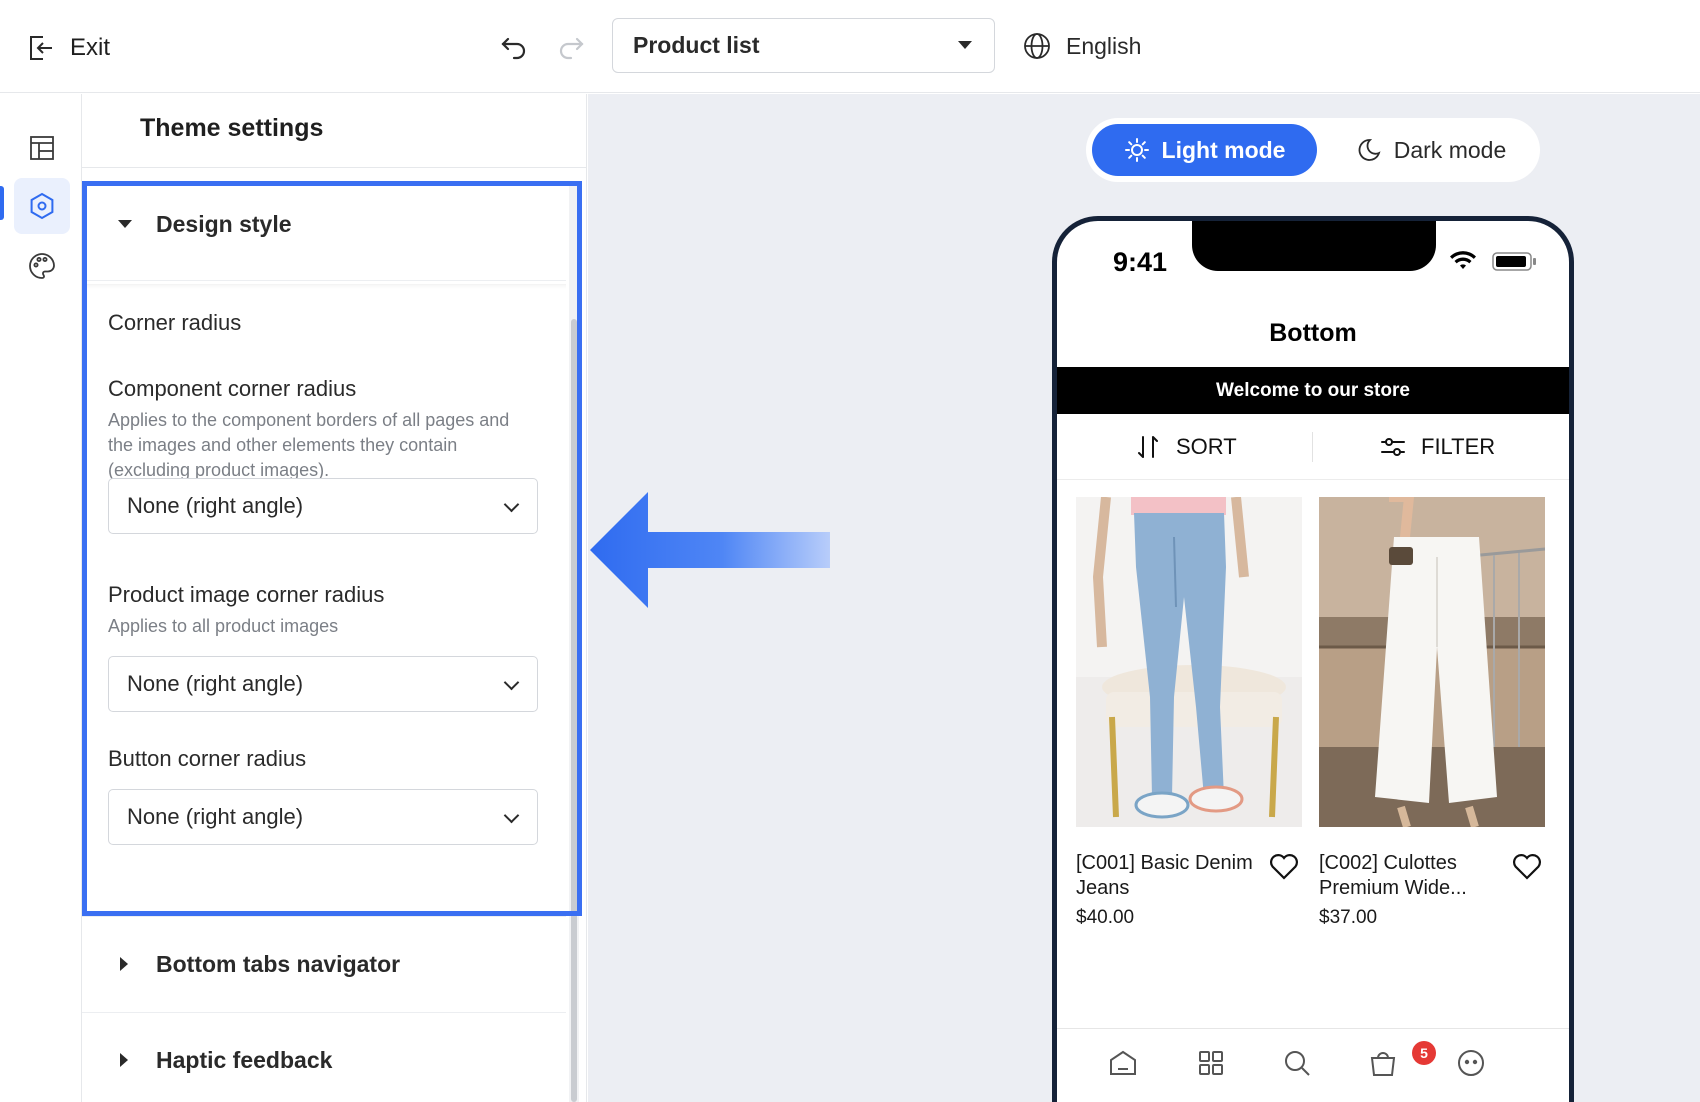  What do you see at coordinates (803, 45) in the screenshot?
I see `page-select-dropdown: Product list` at bounding box center [803, 45].